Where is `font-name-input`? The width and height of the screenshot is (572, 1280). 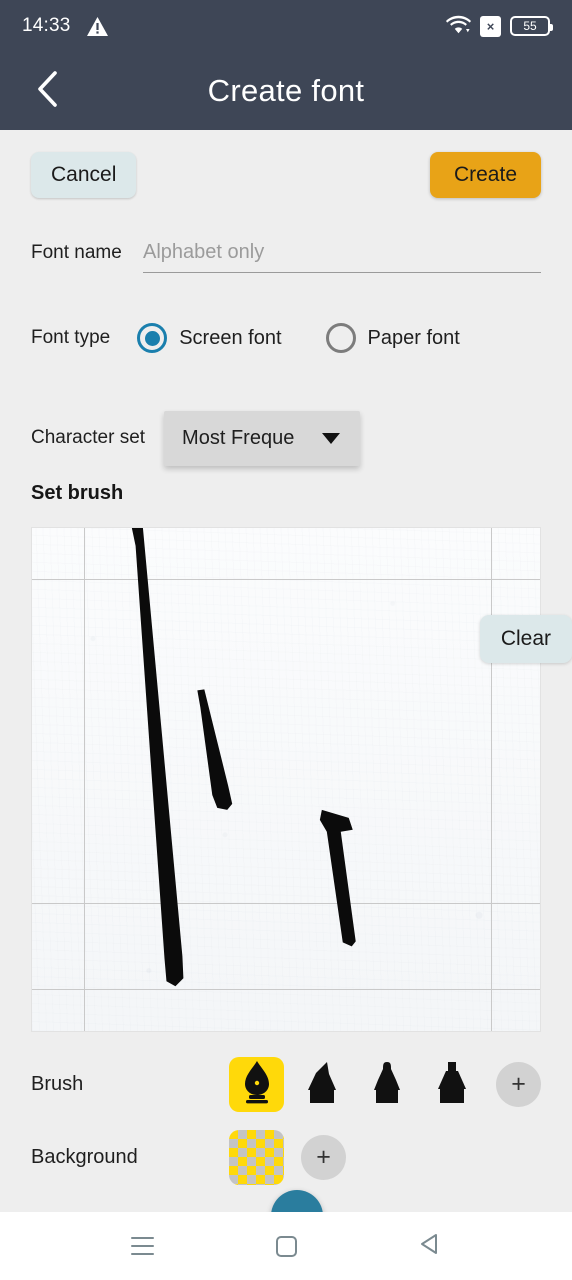
font-name-input is located at coordinates (342, 252).